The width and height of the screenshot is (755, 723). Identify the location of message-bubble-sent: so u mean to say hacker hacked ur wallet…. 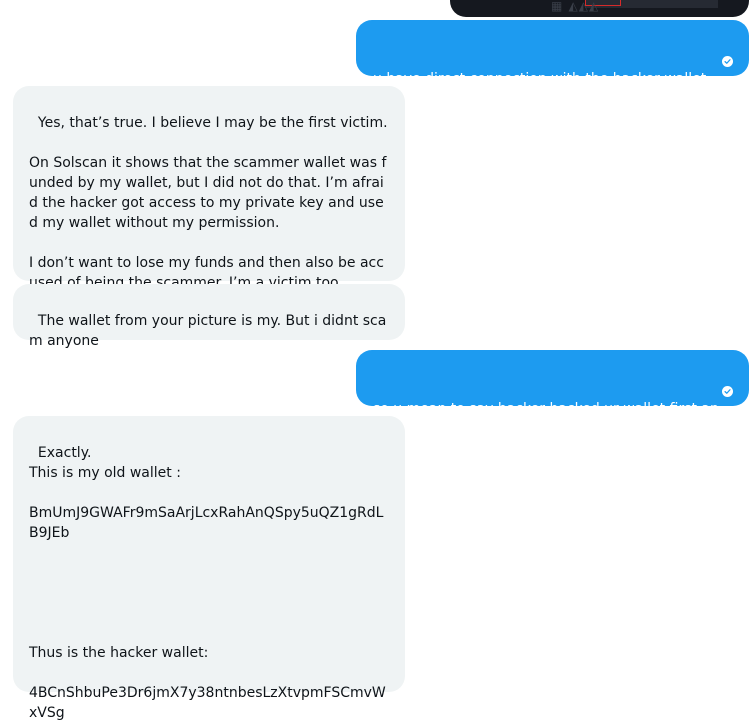
(552, 393).